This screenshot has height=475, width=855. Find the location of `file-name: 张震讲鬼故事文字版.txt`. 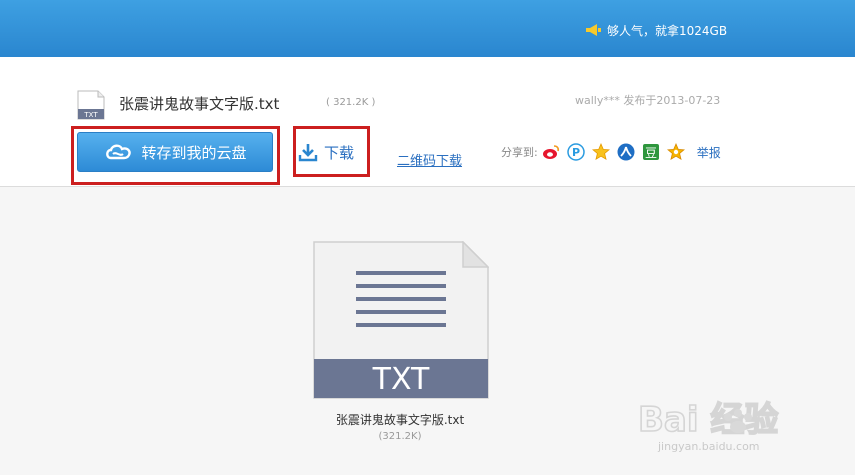

file-name: 张震讲鬼故事文字版.txt is located at coordinates (199, 104).